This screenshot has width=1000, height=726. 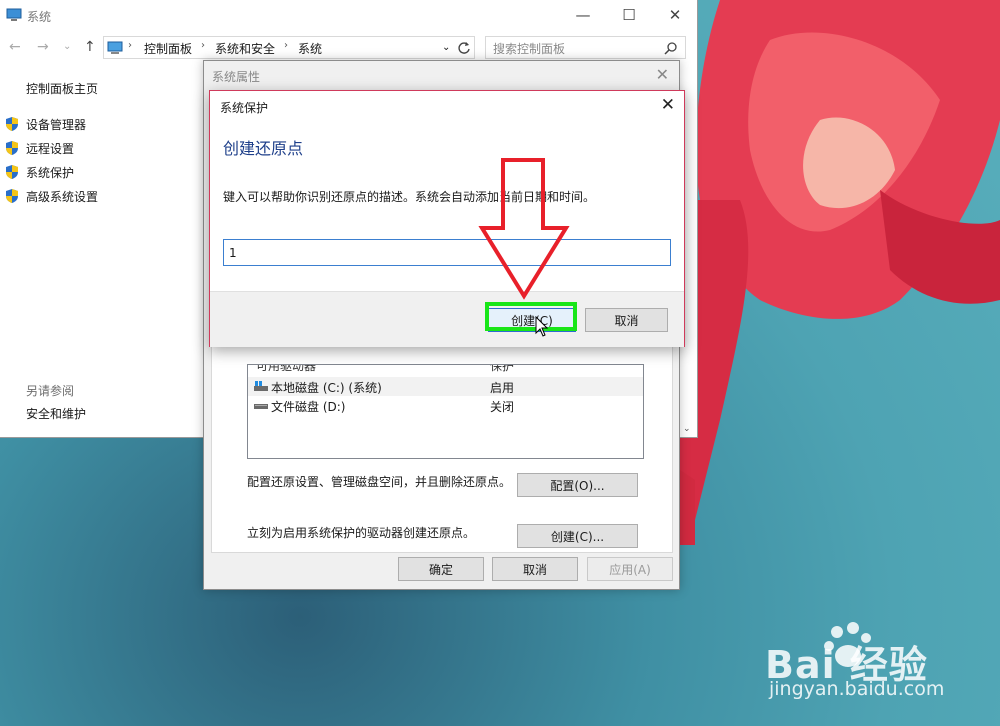 I want to click on sidebar-item-device-manager: 设备管理器, so click(x=45, y=124).